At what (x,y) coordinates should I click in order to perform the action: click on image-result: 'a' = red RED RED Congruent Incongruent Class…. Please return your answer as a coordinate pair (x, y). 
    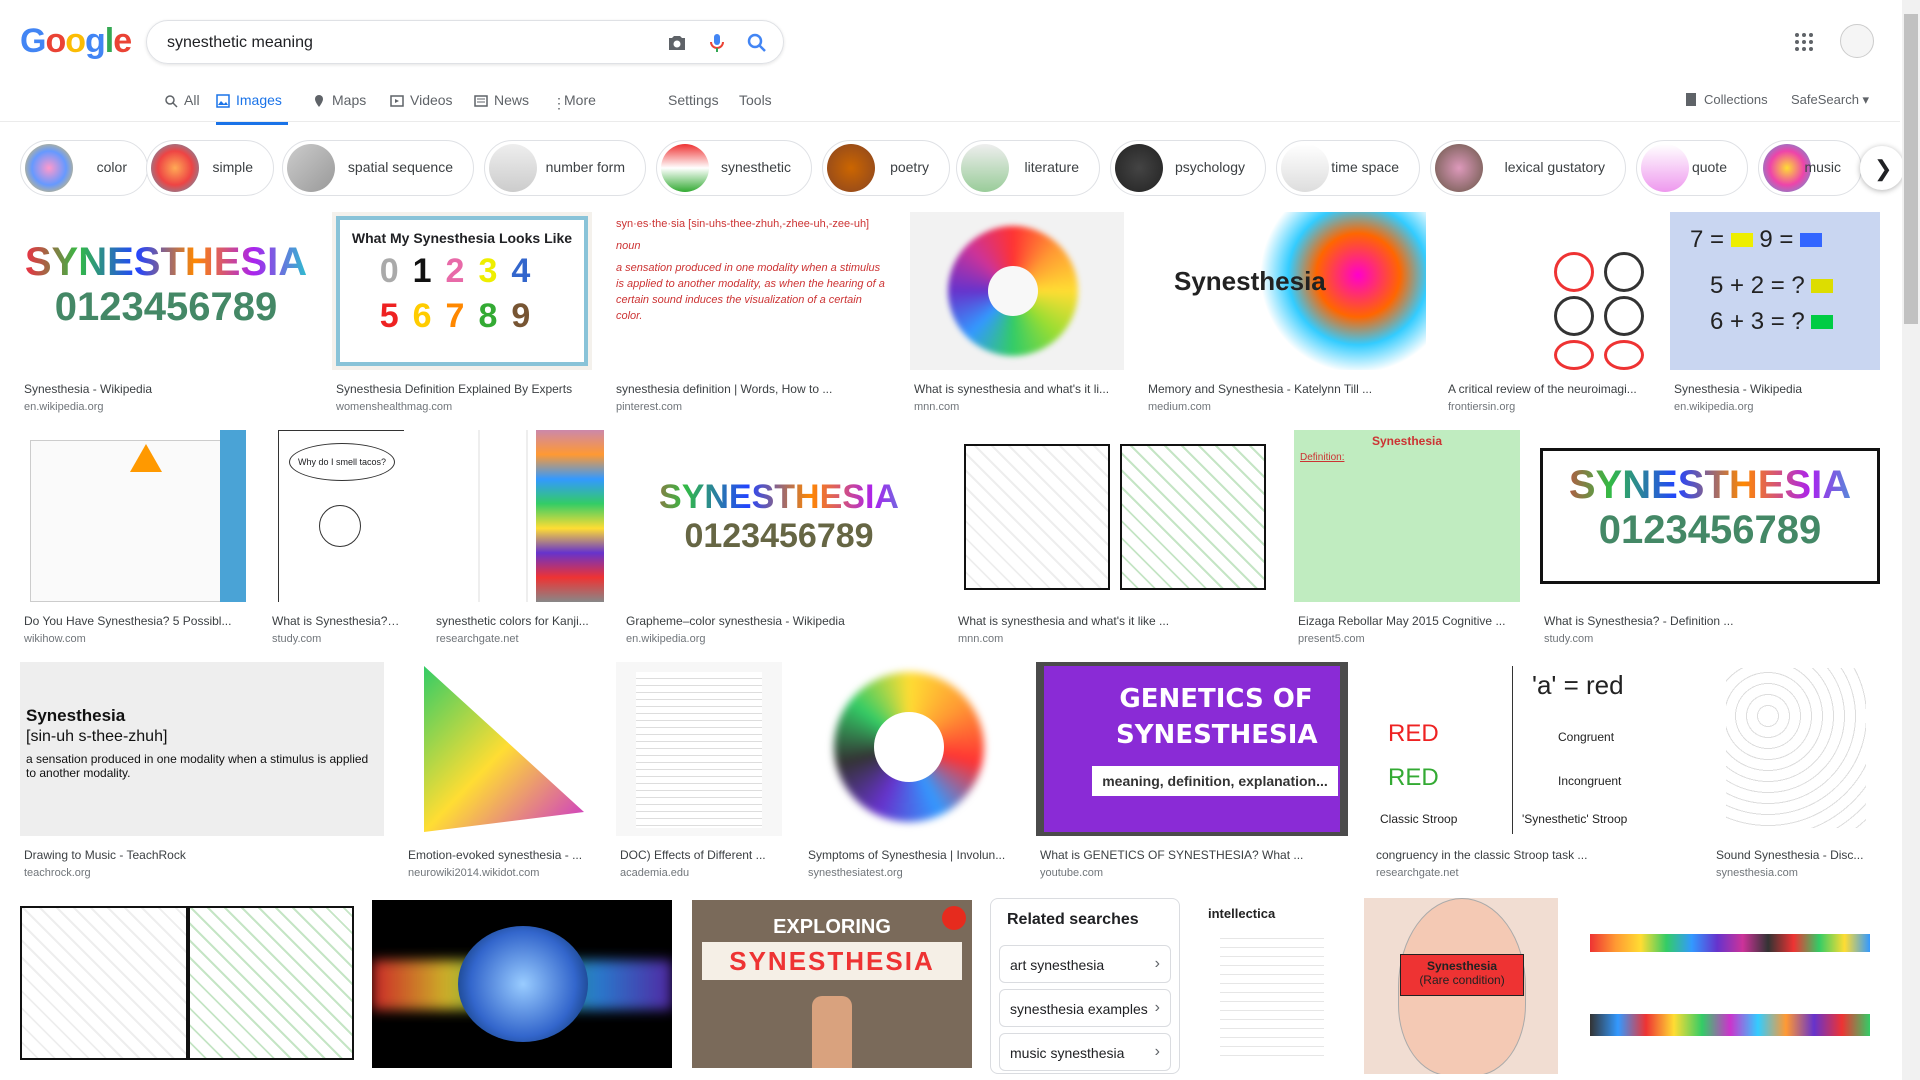
    Looking at the image, I should click on (1532, 774).